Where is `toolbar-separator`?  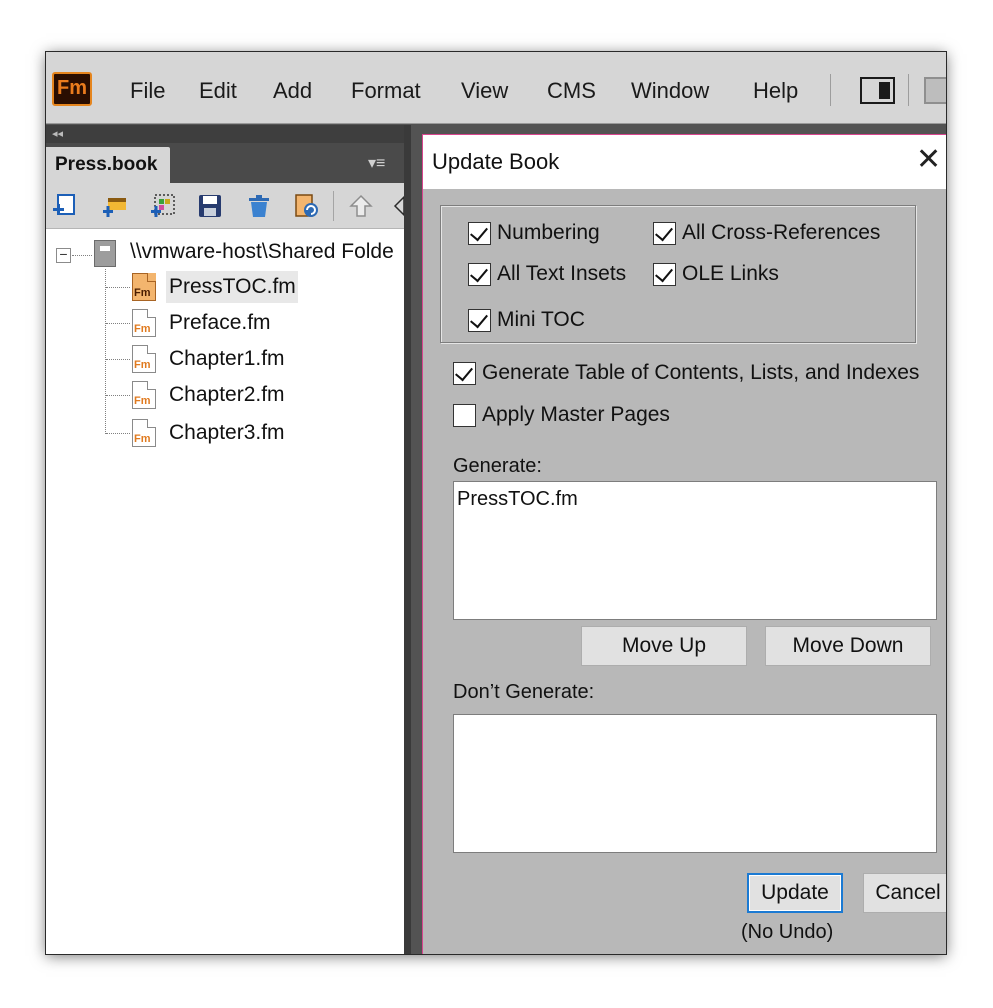
toolbar-separator is located at coordinates (333, 206).